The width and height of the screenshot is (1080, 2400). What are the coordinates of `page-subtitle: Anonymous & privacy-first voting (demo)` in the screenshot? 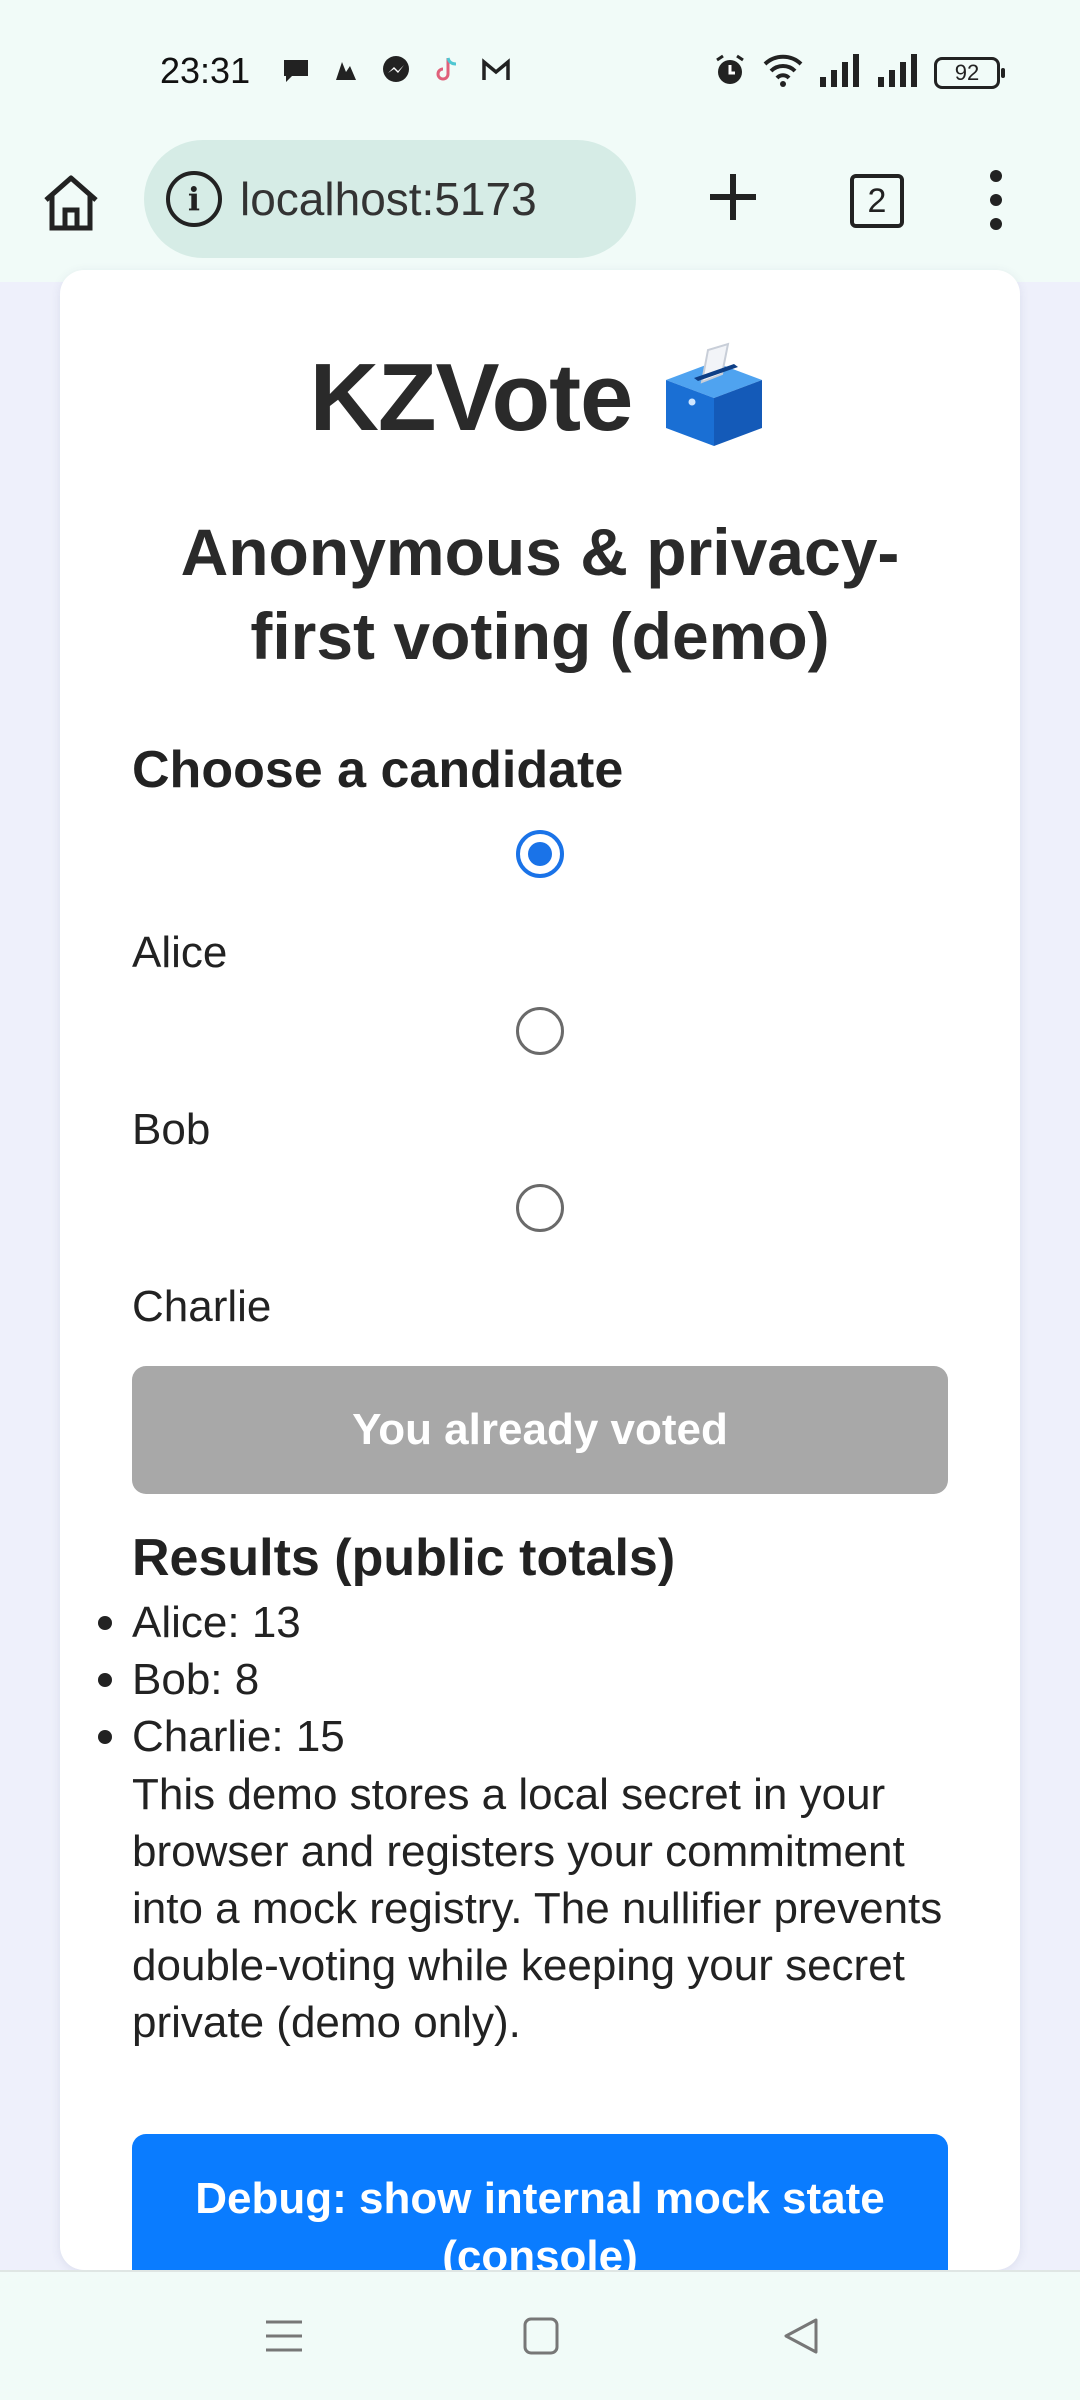 It's located at (540, 594).